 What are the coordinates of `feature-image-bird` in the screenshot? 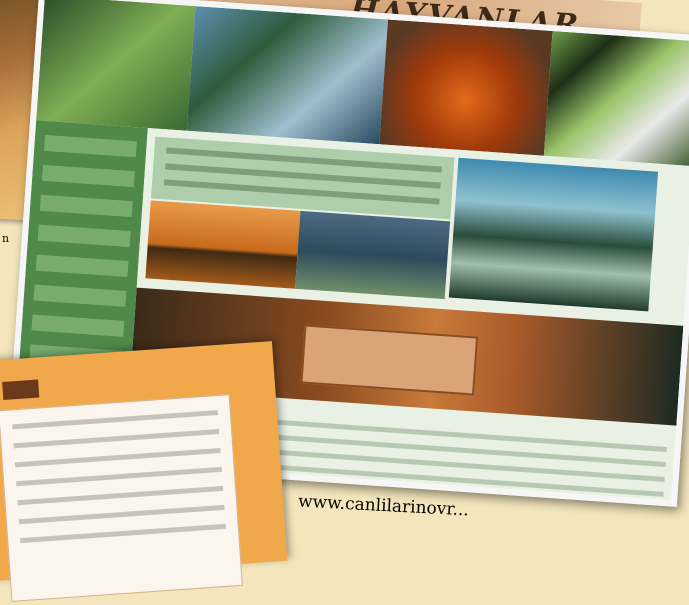 It's located at (373, 255).